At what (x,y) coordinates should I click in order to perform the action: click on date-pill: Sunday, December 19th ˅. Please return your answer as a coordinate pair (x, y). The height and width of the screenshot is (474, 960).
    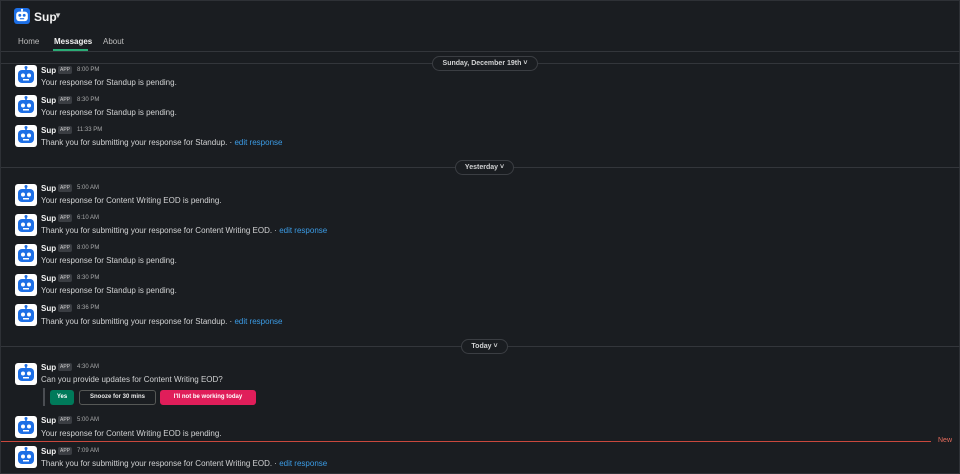
    Looking at the image, I should click on (485, 63).